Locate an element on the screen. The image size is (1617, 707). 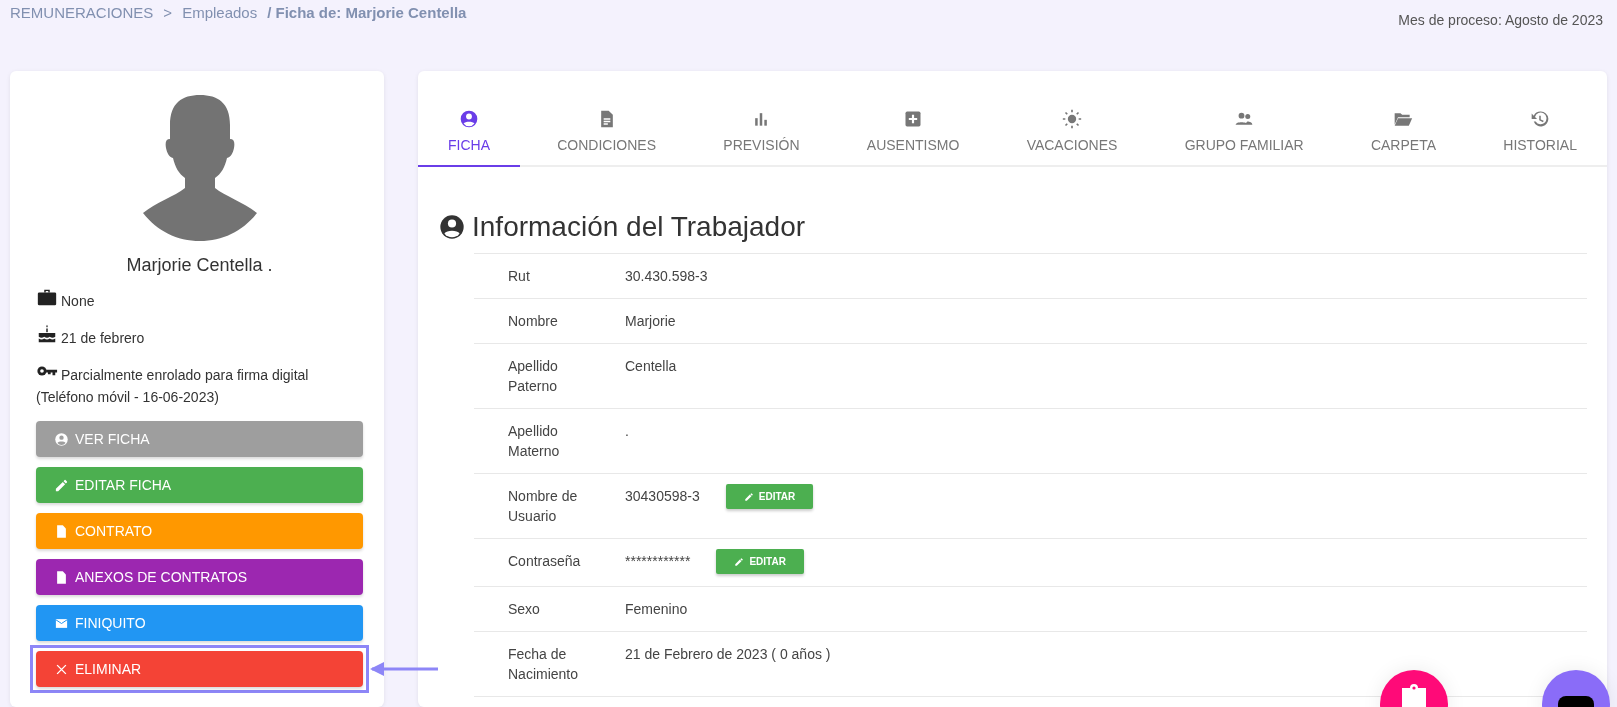
field-label: Fecha de Nacimiento is located at coordinates (544, 664).